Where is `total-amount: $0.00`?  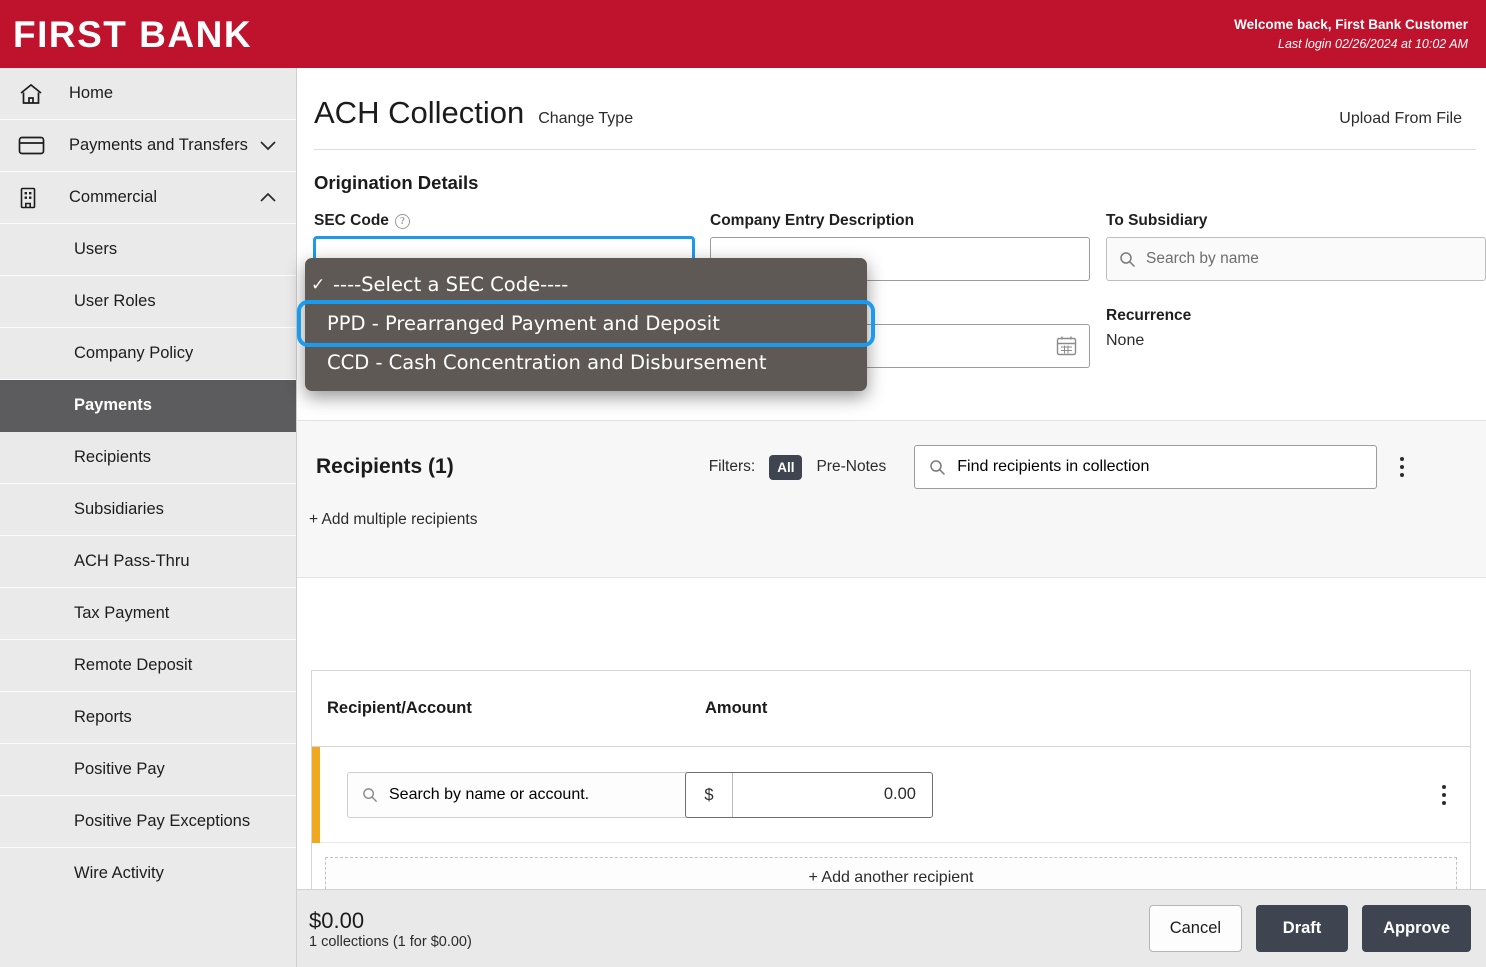 total-amount: $0.00 is located at coordinates (337, 920).